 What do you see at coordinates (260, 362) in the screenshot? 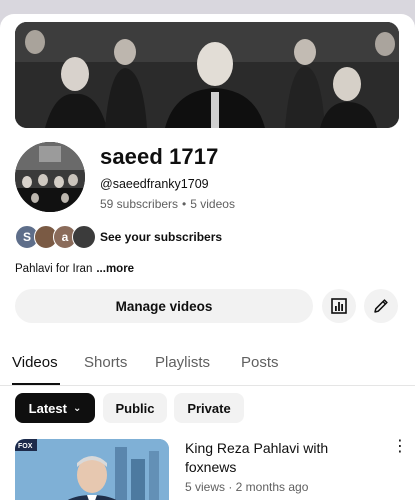
I see `tab-posts: Posts` at bounding box center [260, 362].